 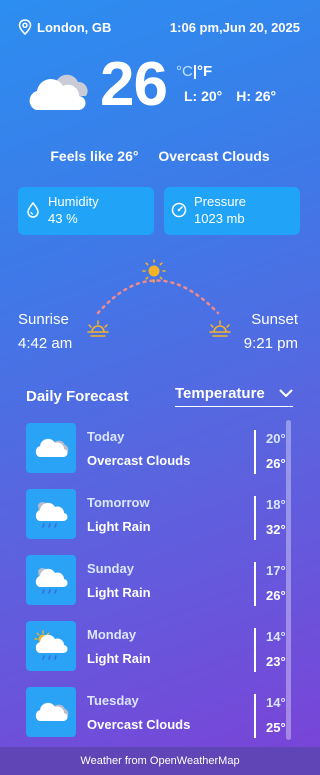 What do you see at coordinates (163, 649) in the screenshot?
I see `forecast-row: Monday Light Rain 14° 23°` at bounding box center [163, 649].